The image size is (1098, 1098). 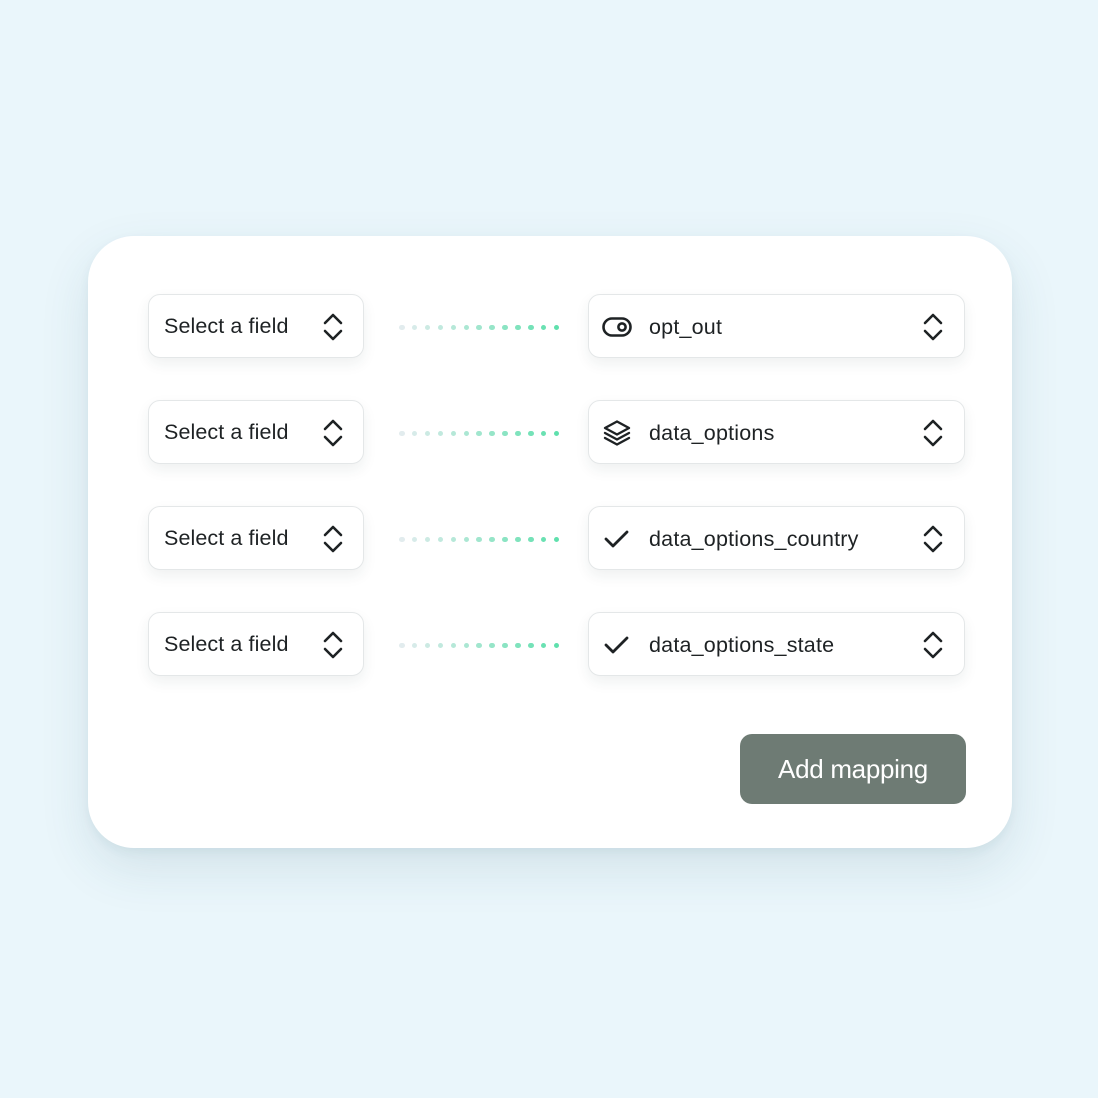 What do you see at coordinates (742, 645) in the screenshot?
I see `target-field-label: data_options_state` at bounding box center [742, 645].